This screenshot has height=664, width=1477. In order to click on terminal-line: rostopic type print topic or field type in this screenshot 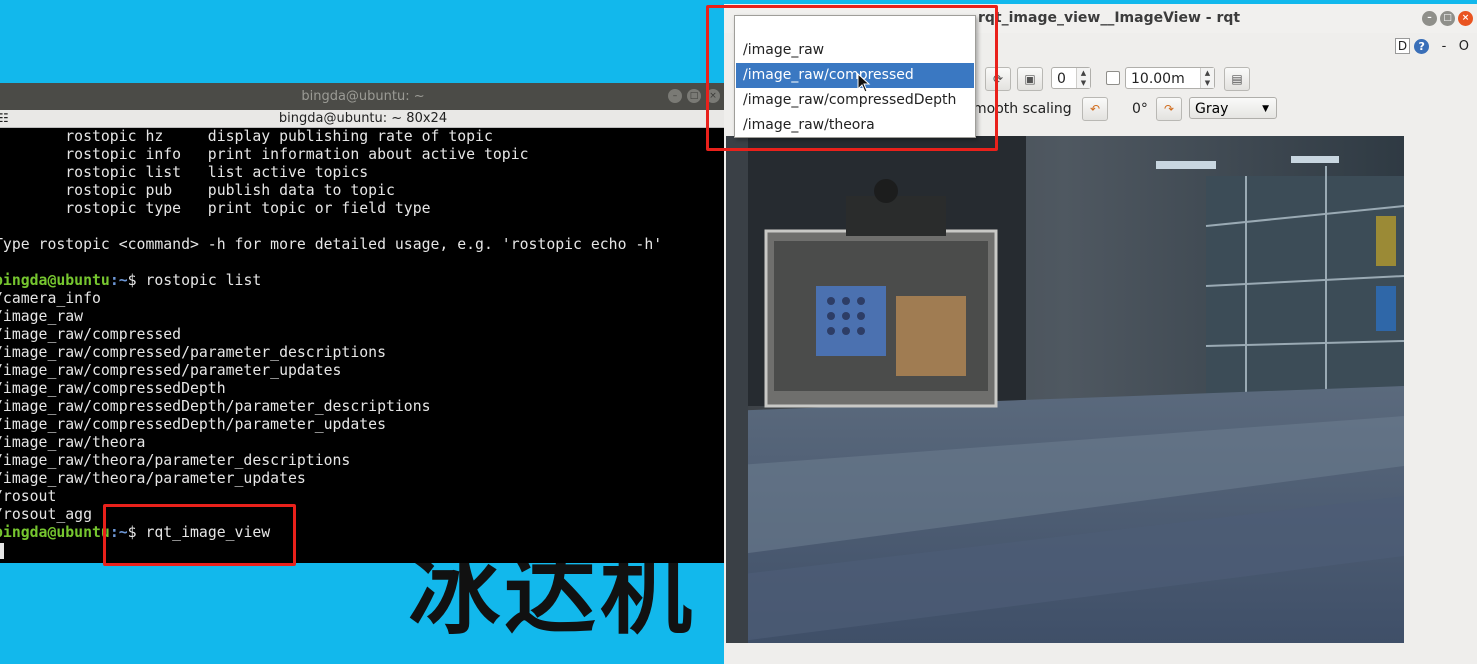, I will do `click(215, 208)`.